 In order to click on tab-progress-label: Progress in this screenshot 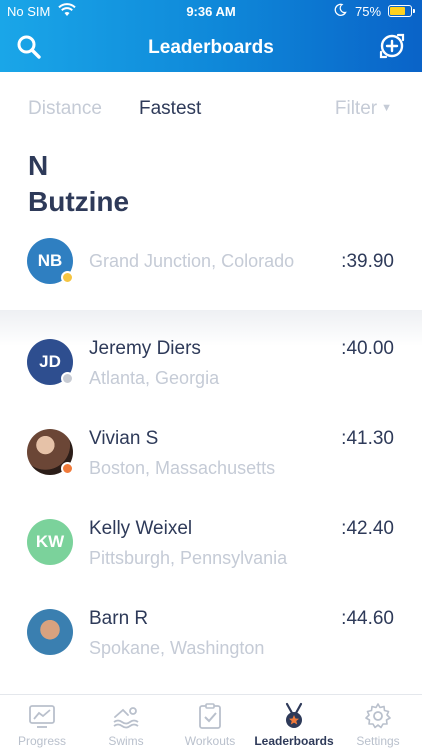, I will do `click(42, 741)`.